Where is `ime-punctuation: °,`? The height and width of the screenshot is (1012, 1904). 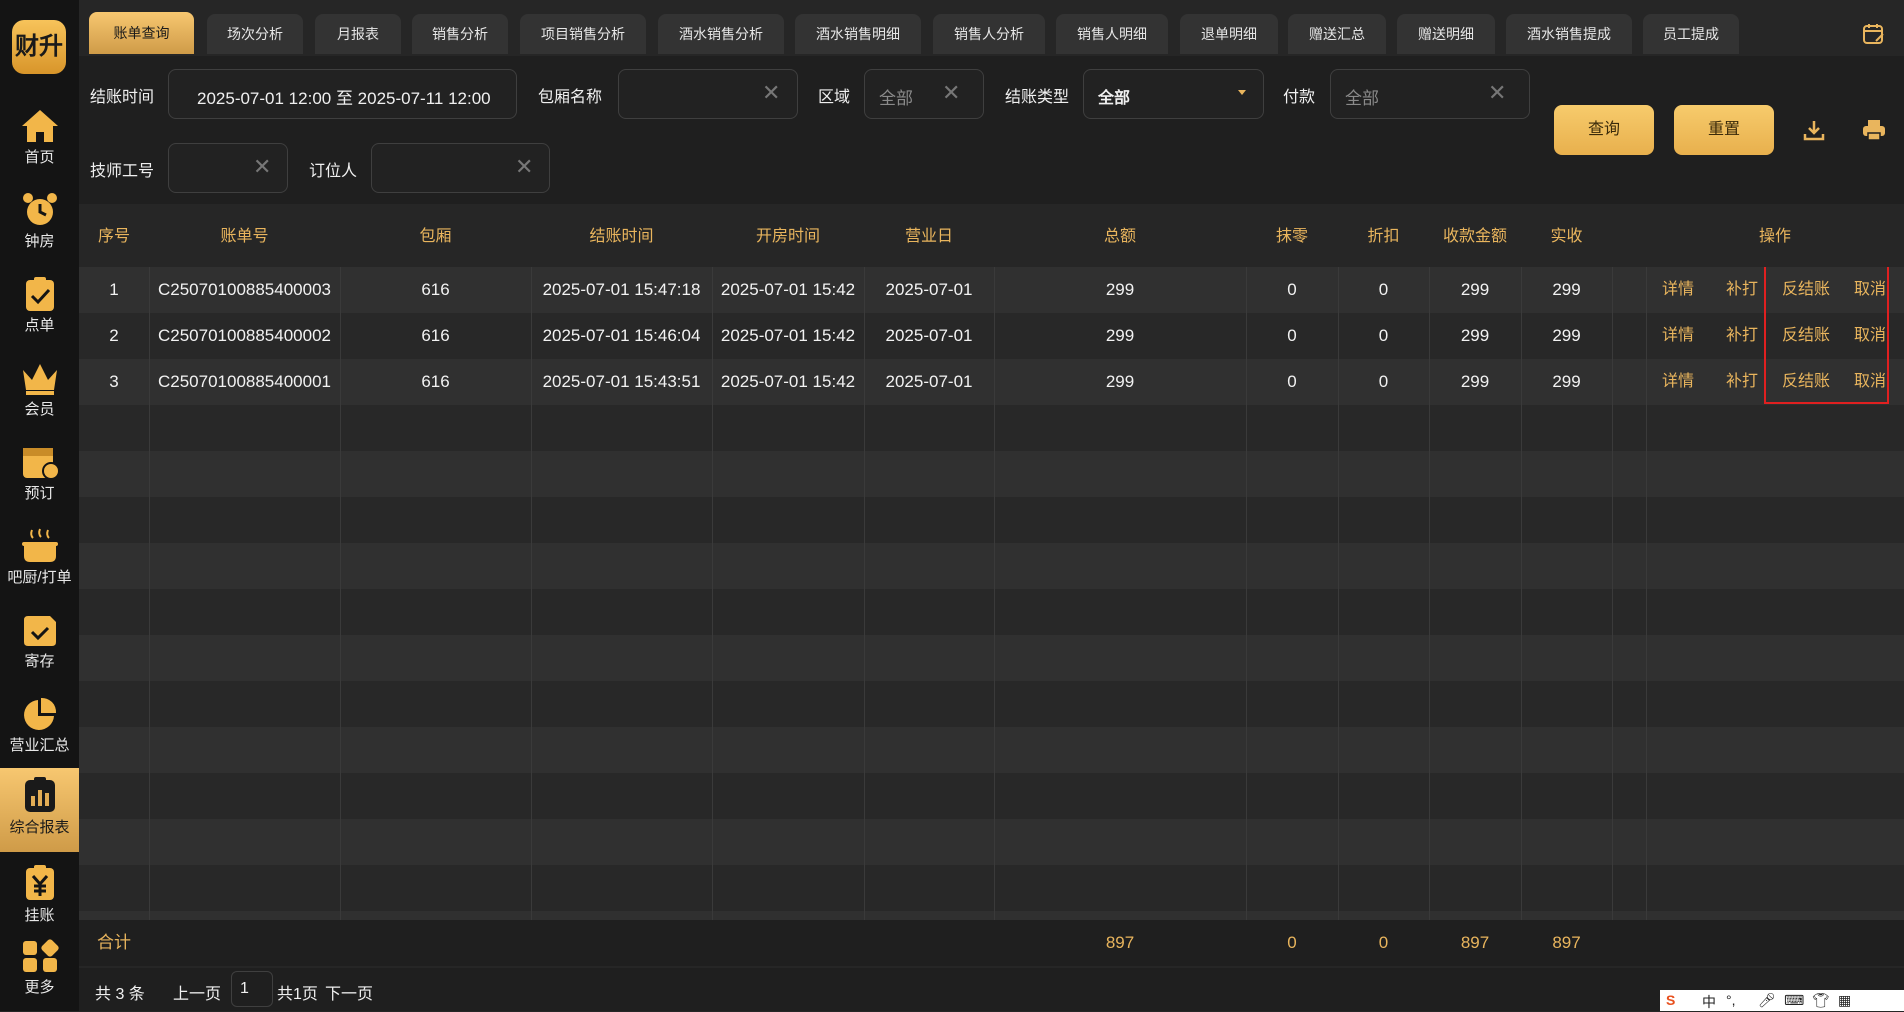
ime-punctuation: °, is located at coordinates (1731, 1000).